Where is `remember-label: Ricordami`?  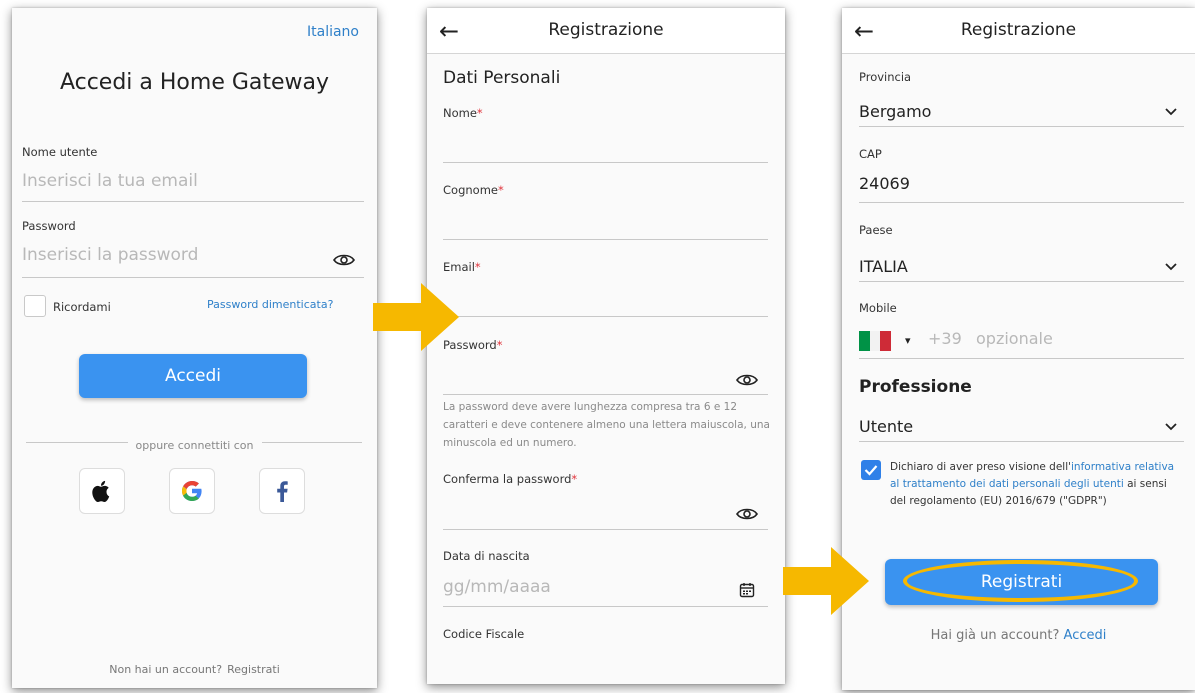 remember-label: Ricordami is located at coordinates (82, 307).